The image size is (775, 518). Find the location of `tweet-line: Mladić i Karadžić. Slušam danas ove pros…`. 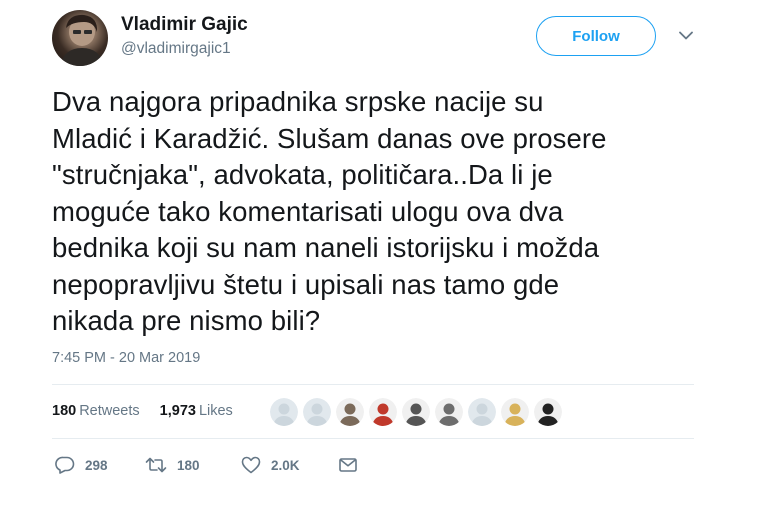

tweet-line: Mladić i Karadžić. Slušam danas ove pros… is located at coordinates (329, 138).